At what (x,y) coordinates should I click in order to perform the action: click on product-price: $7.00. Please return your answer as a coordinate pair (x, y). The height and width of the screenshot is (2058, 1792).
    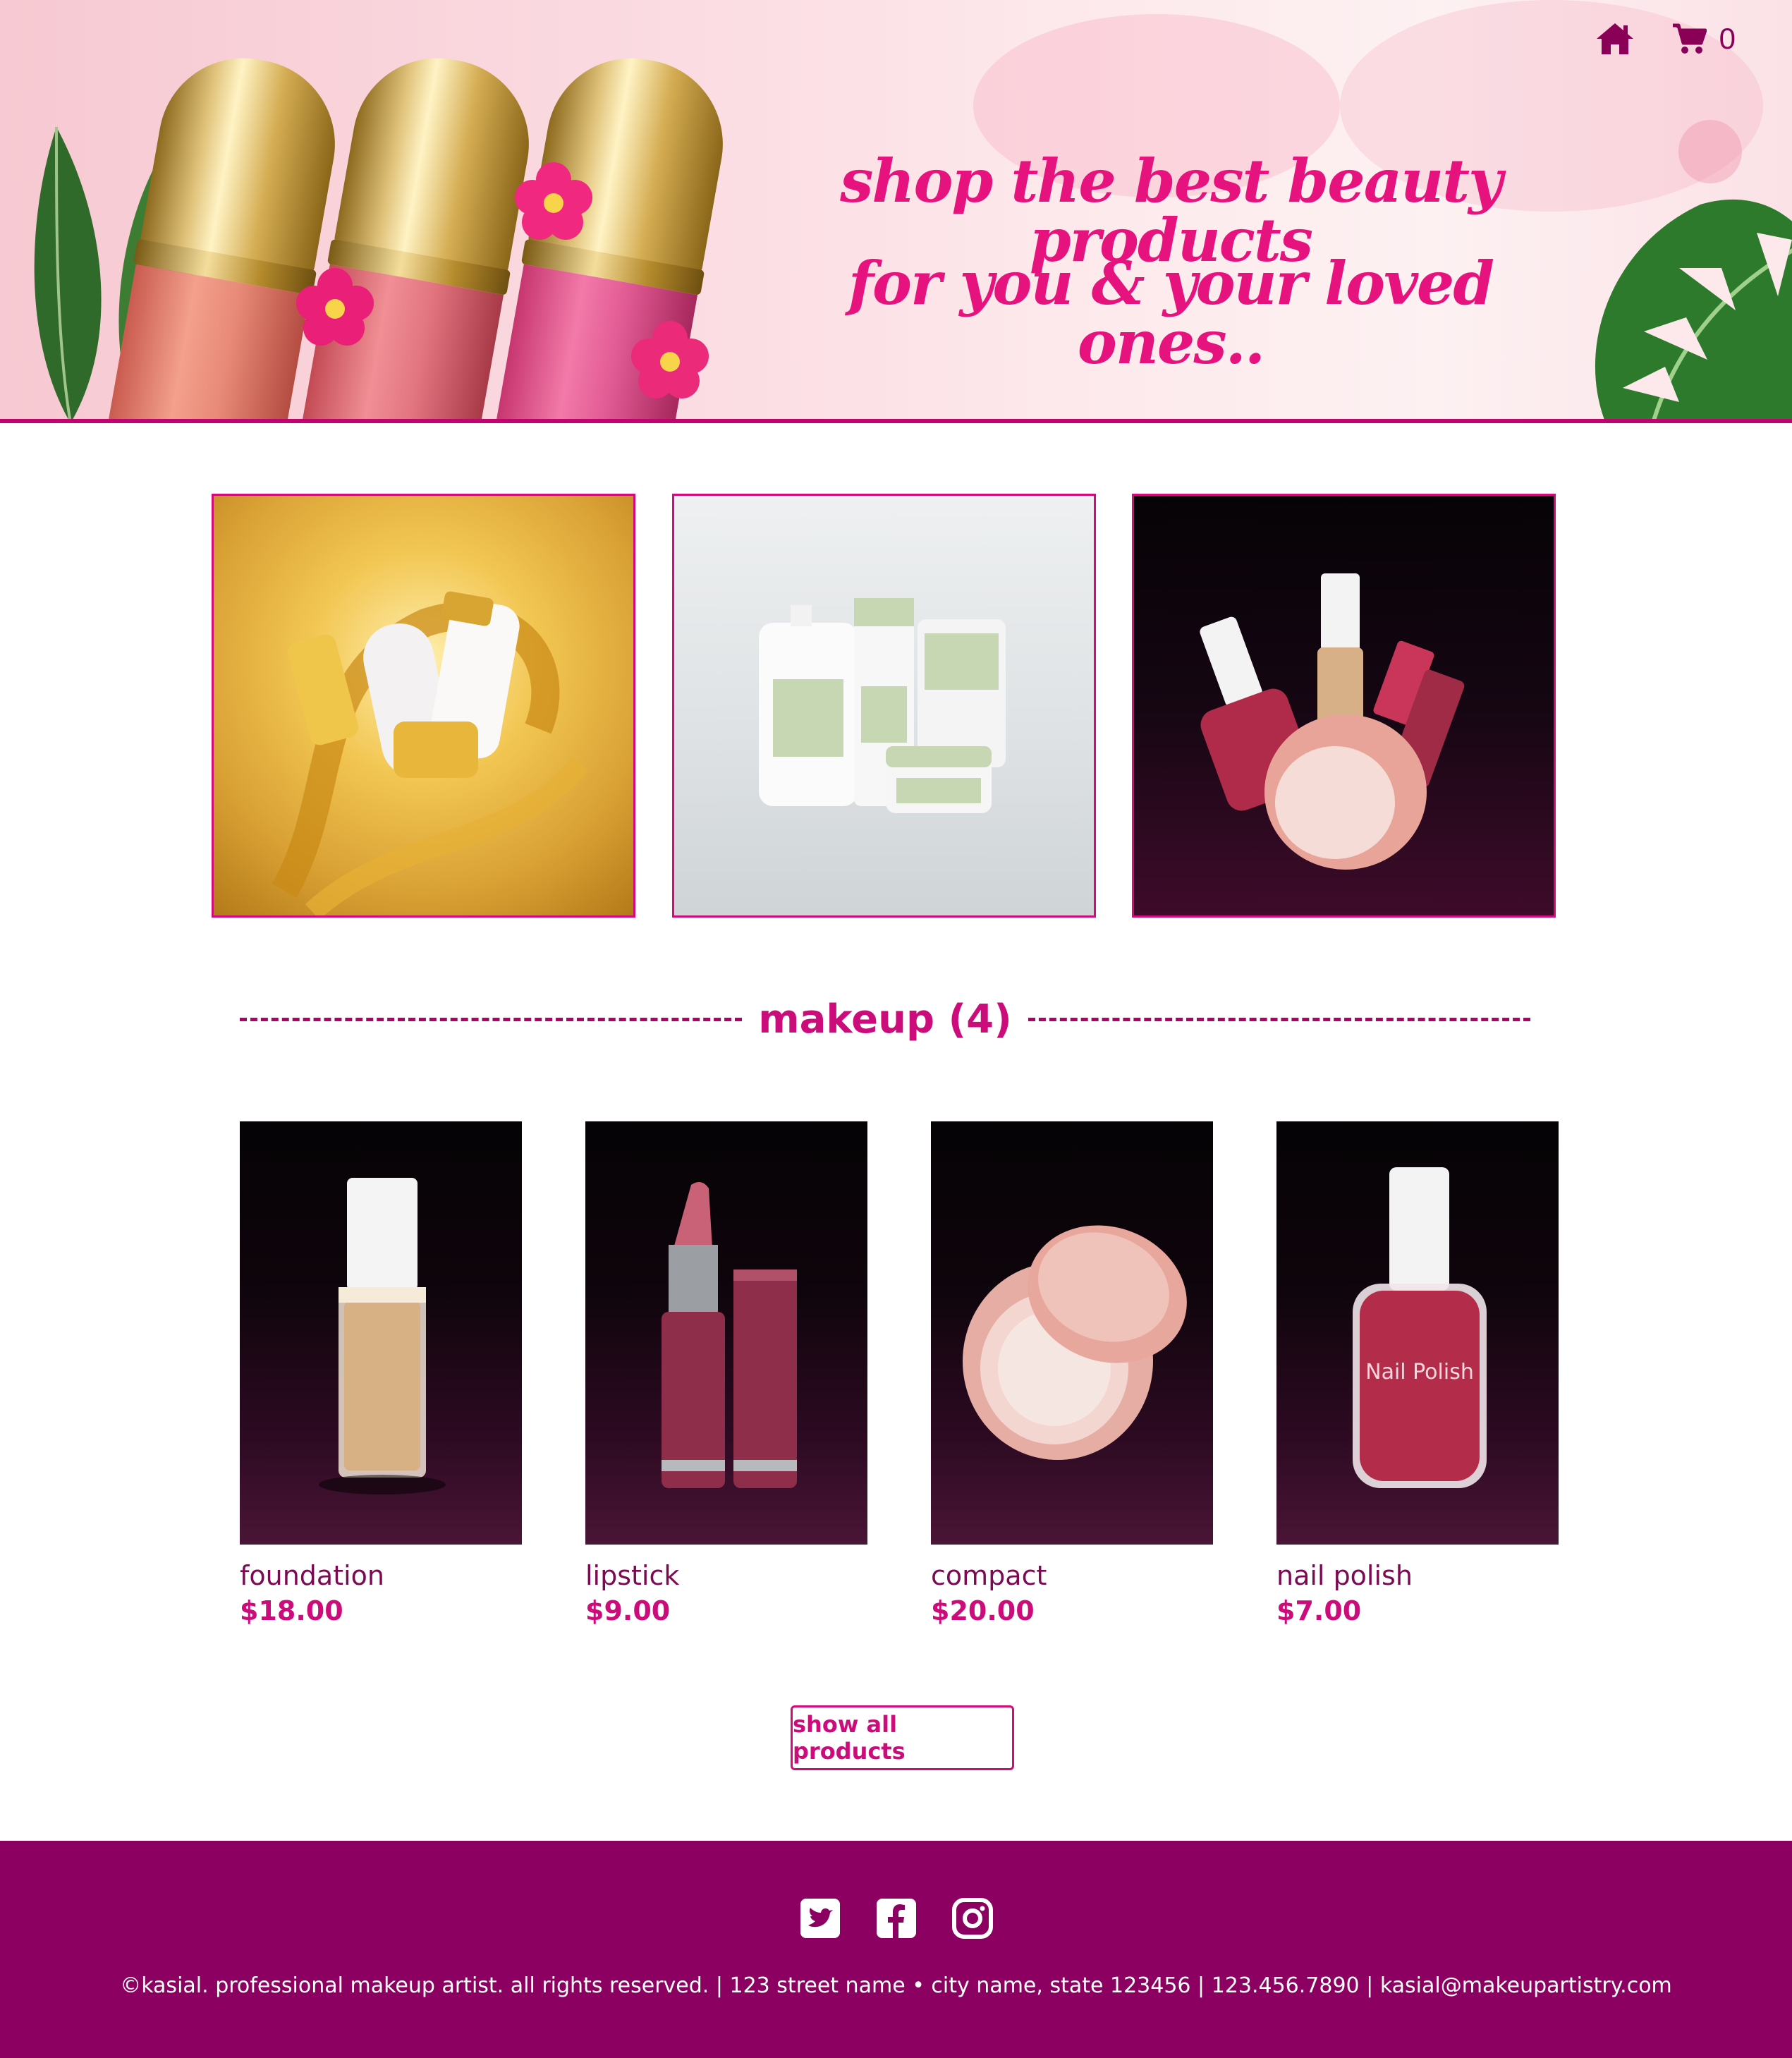
    Looking at the image, I should click on (1319, 1610).